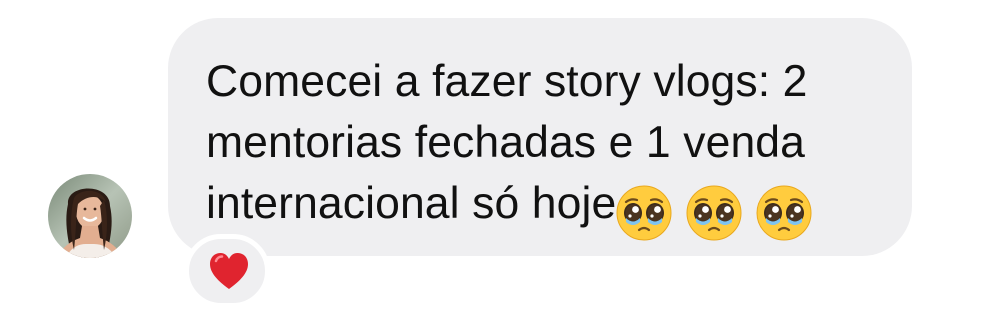 The height and width of the screenshot is (312, 1008). I want to click on avatar-photo, so click(90, 216).